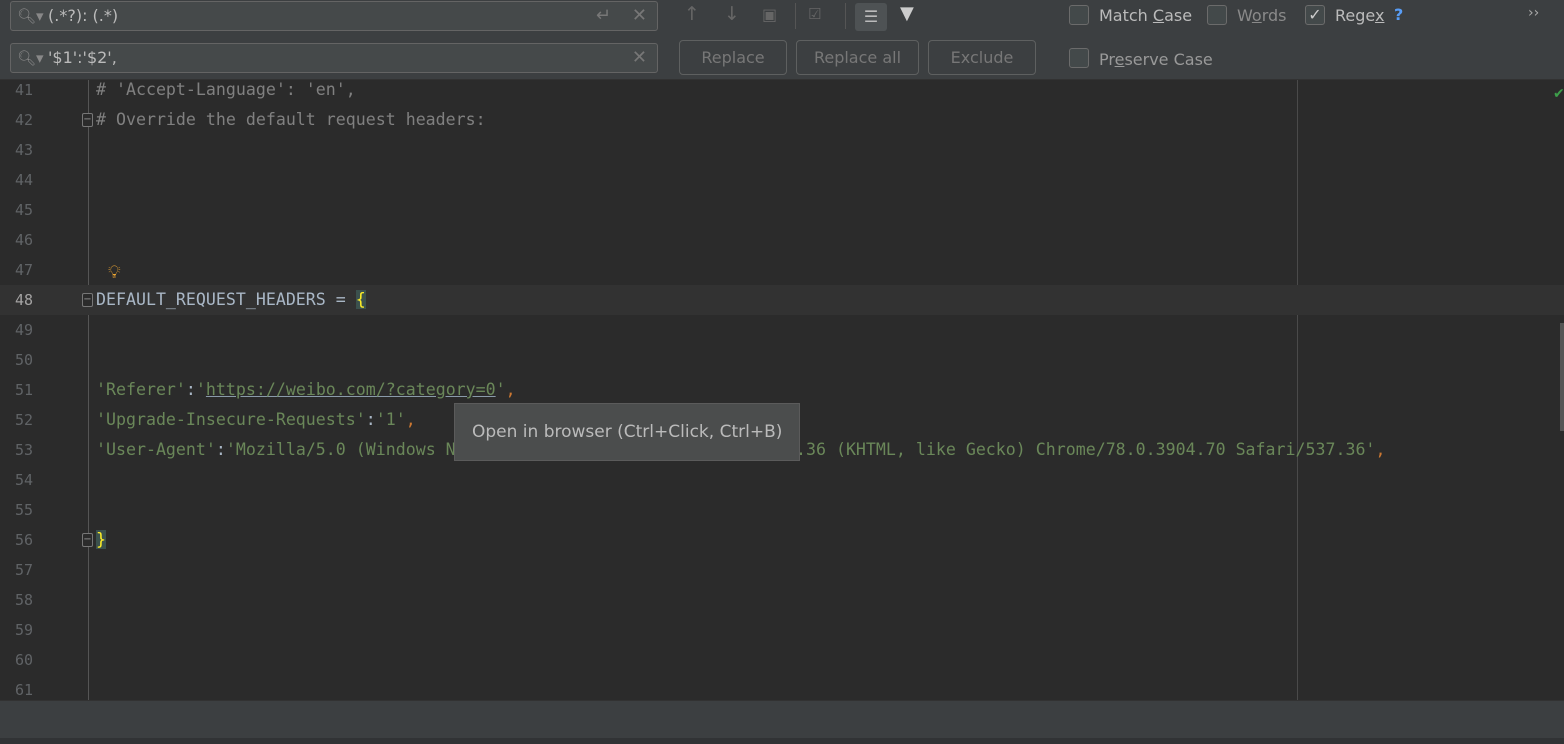 The image size is (1564, 744). Describe the element at coordinates (782, 722) in the screenshot. I see `status-bar` at that location.